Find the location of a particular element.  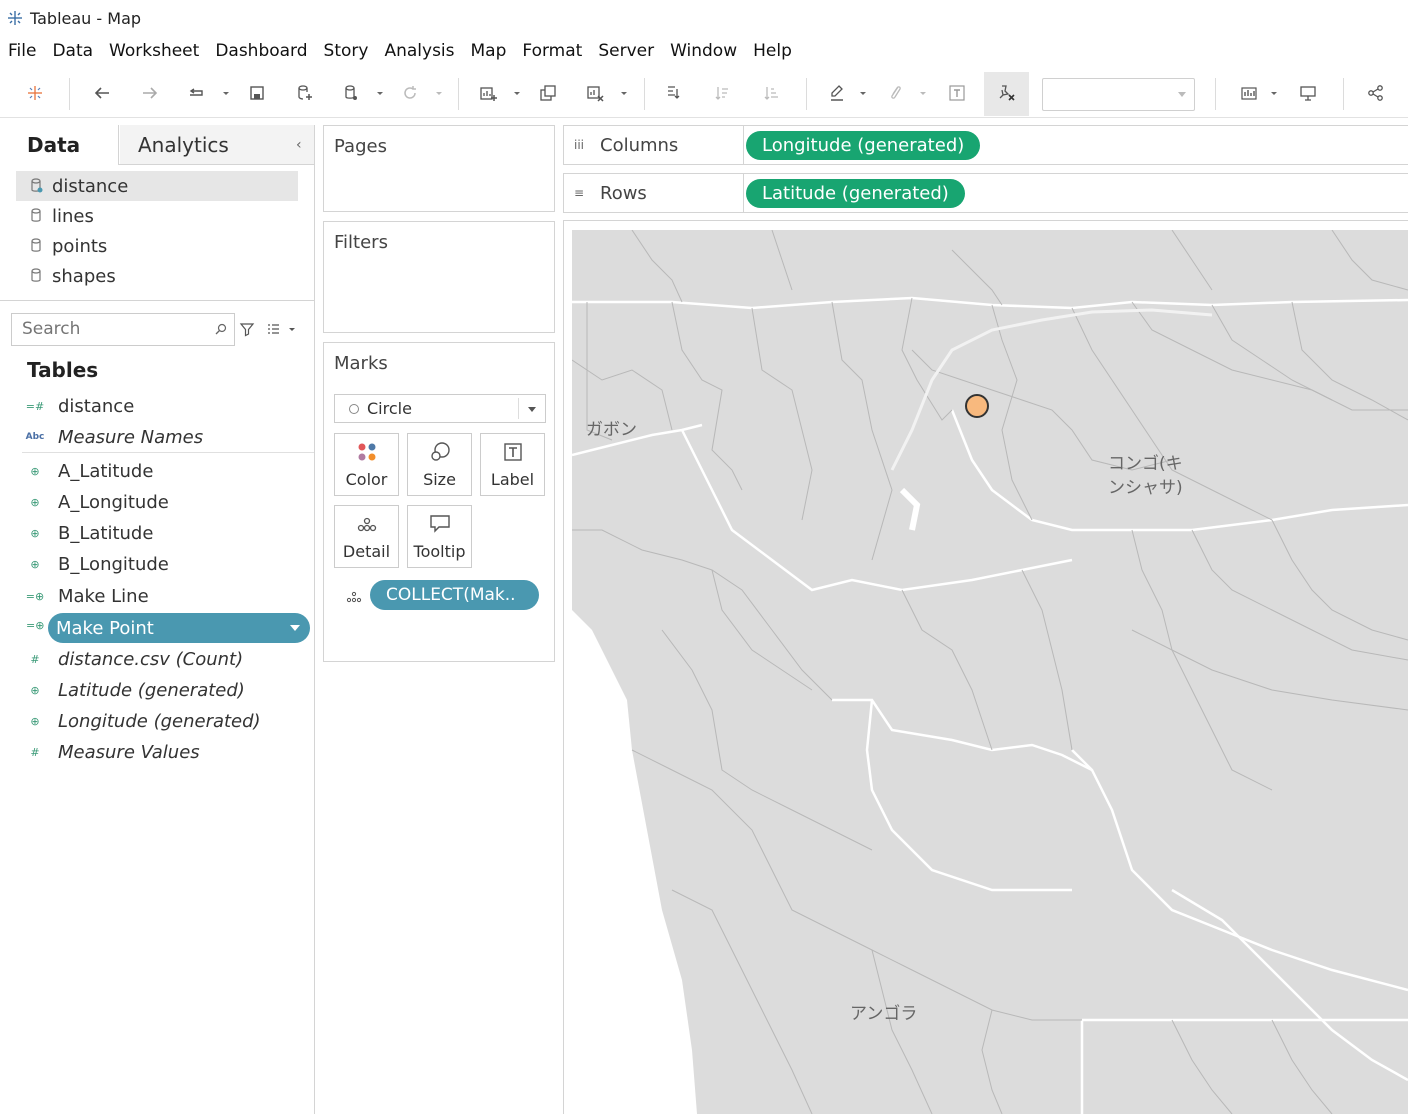

field-item: # Measure Values is located at coordinates (167, 752).